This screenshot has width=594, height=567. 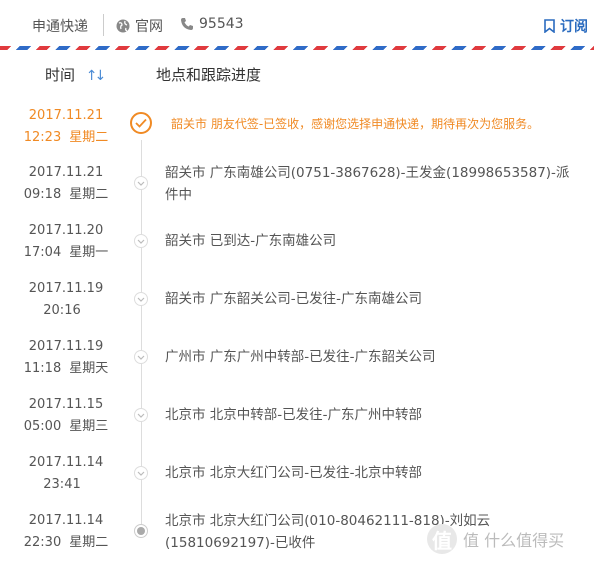 What do you see at coordinates (514, 540) in the screenshot?
I see `watermark-text: 值 什么值得买` at bounding box center [514, 540].